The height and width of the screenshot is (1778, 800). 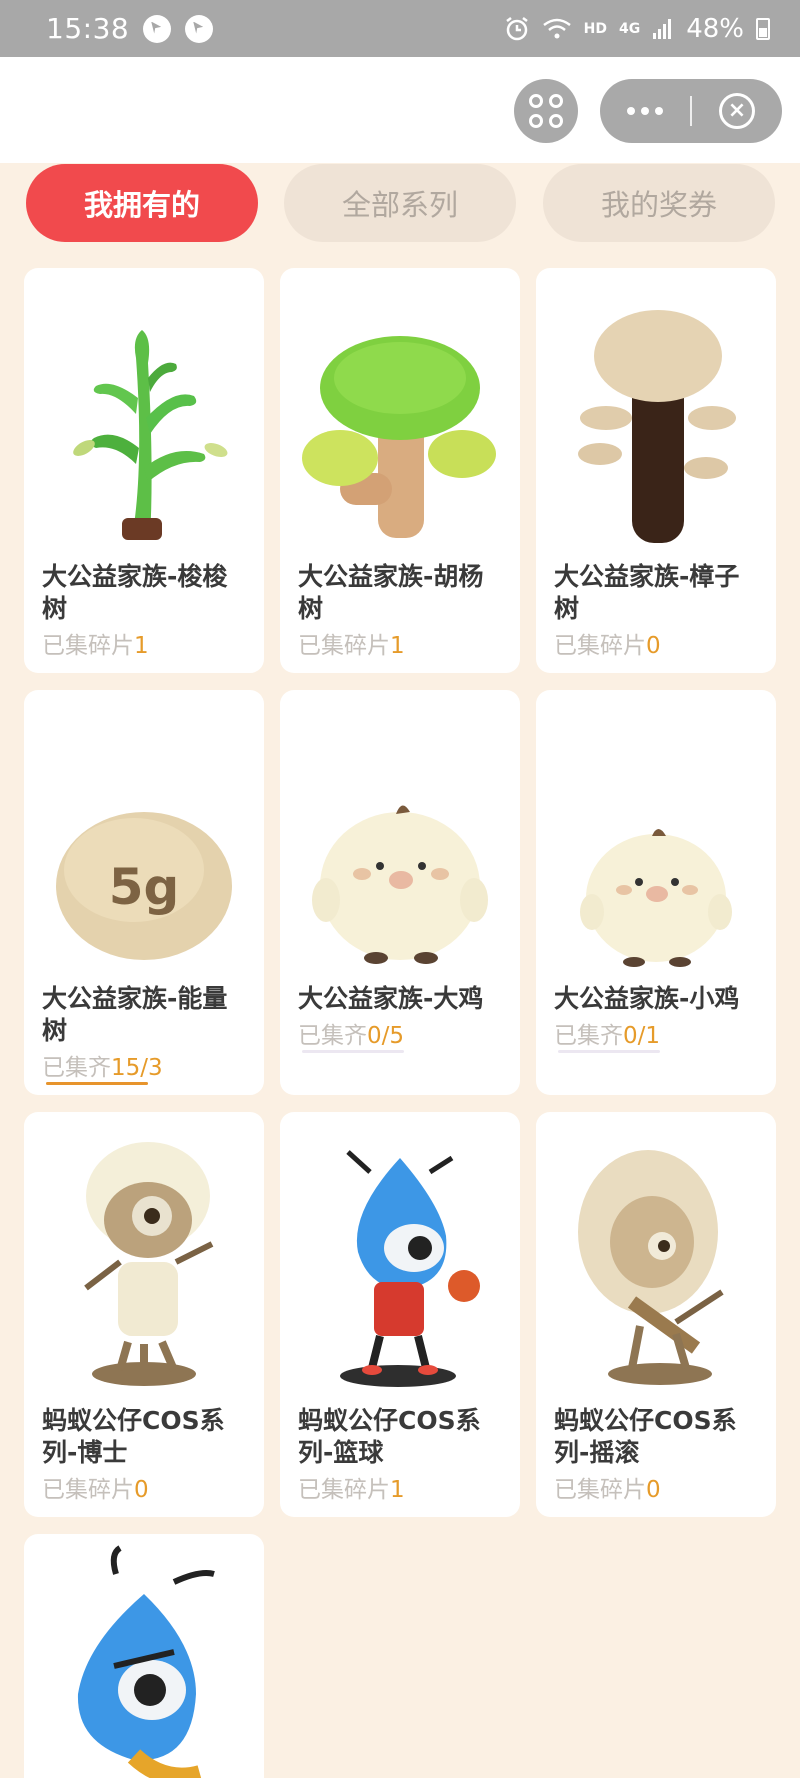 I want to click on status-value: 15/3, so click(x=137, y=1068).